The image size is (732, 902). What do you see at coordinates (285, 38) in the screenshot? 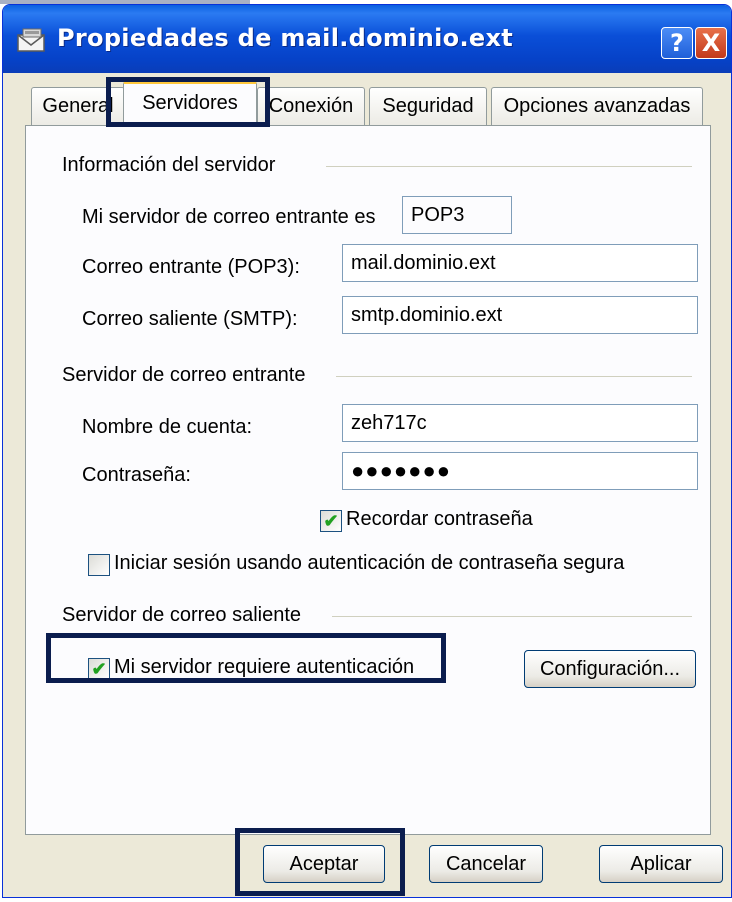
I see `dialog-title: Propiedades de mail.dominio.ext` at bounding box center [285, 38].